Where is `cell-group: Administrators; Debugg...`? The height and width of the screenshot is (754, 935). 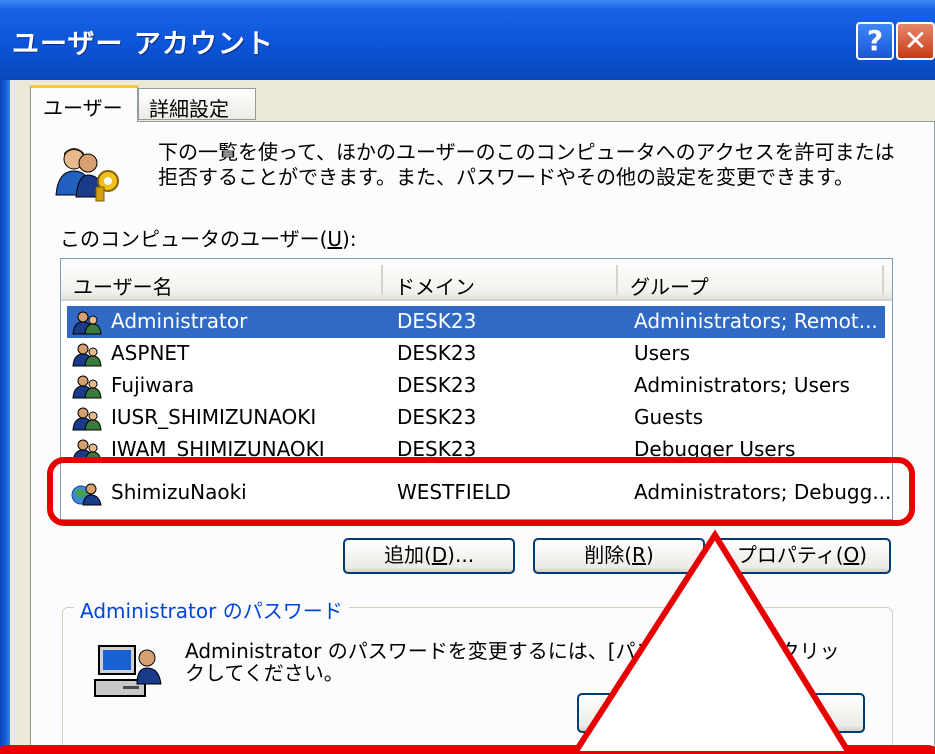 cell-group: Administrators; Debugg... is located at coordinates (763, 492).